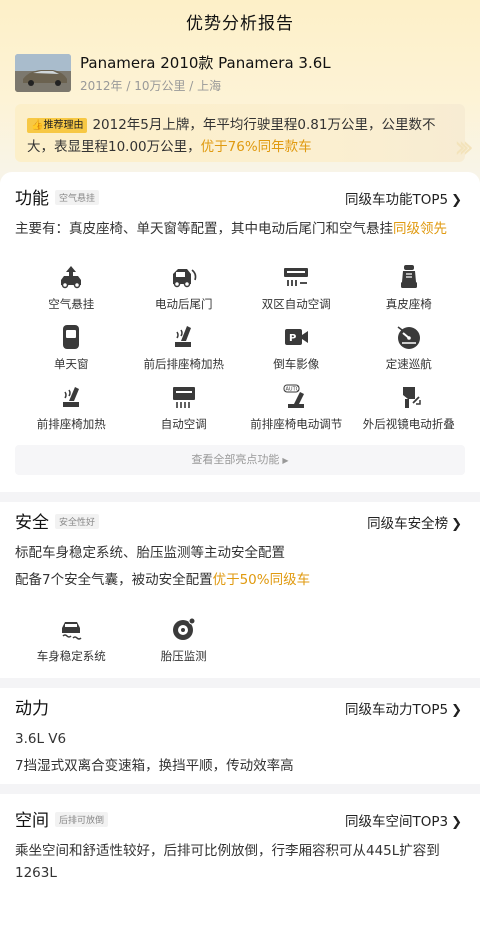  I want to click on features-top5-link: 同级车功能TOP5 ❯, so click(403, 198).